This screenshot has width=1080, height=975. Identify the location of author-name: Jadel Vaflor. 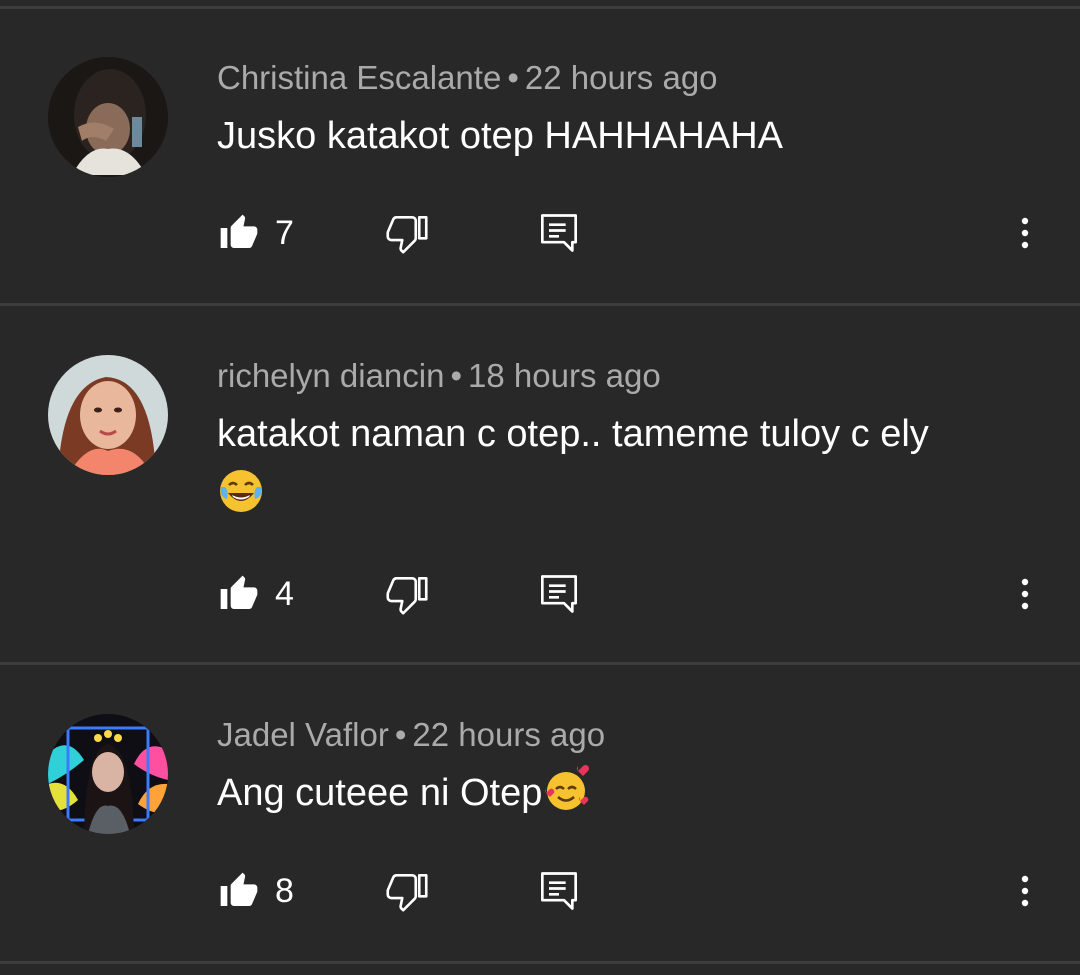
(303, 734).